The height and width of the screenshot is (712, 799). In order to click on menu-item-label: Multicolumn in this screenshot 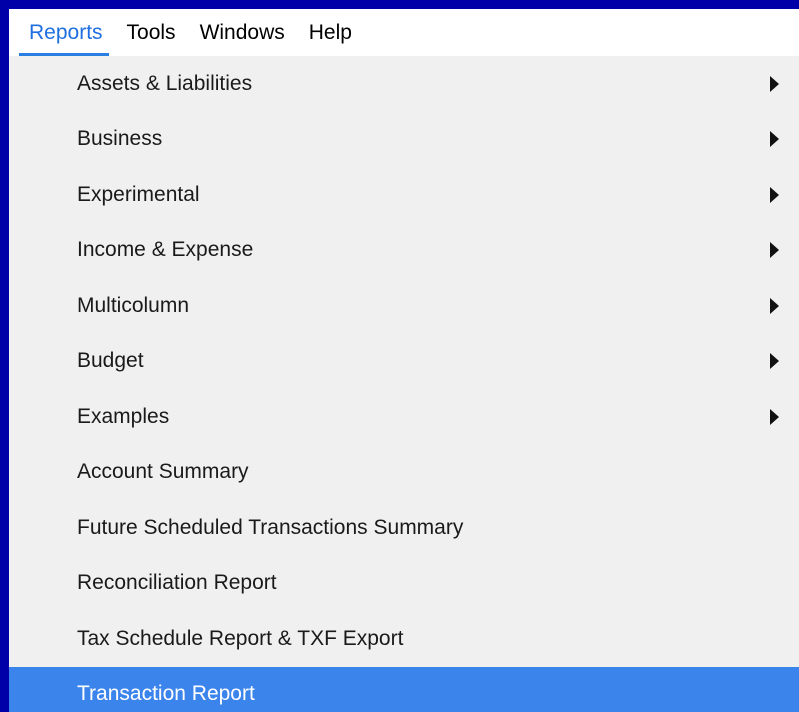, I will do `click(133, 305)`.